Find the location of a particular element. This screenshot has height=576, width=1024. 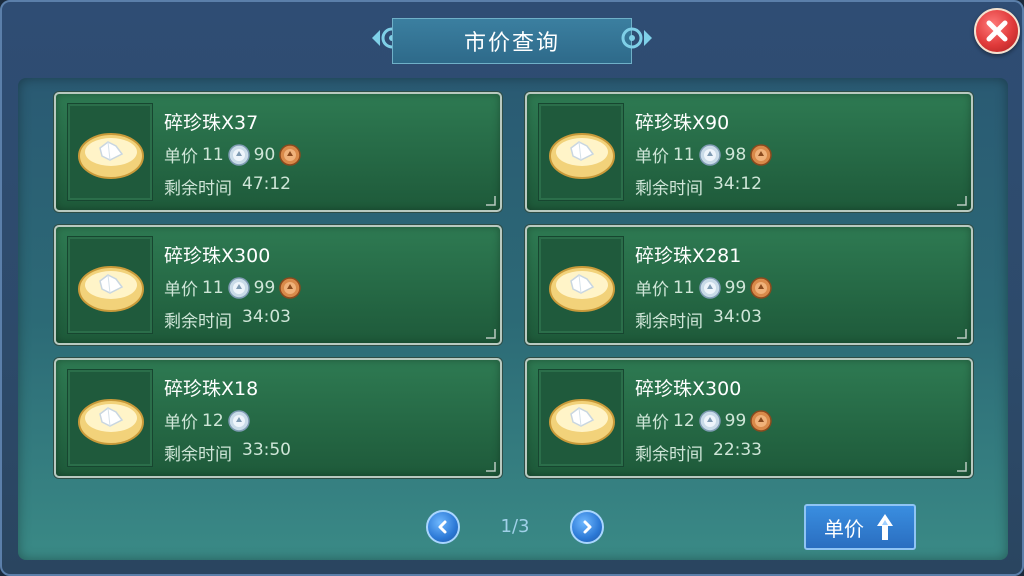

time-value: 47:12 is located at coordinates (266, 184).